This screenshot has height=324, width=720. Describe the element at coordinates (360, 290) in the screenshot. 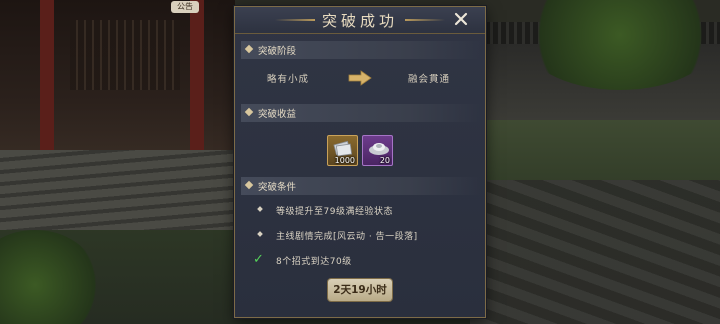

I see `countdown-timer: 2天19小时` at that location.